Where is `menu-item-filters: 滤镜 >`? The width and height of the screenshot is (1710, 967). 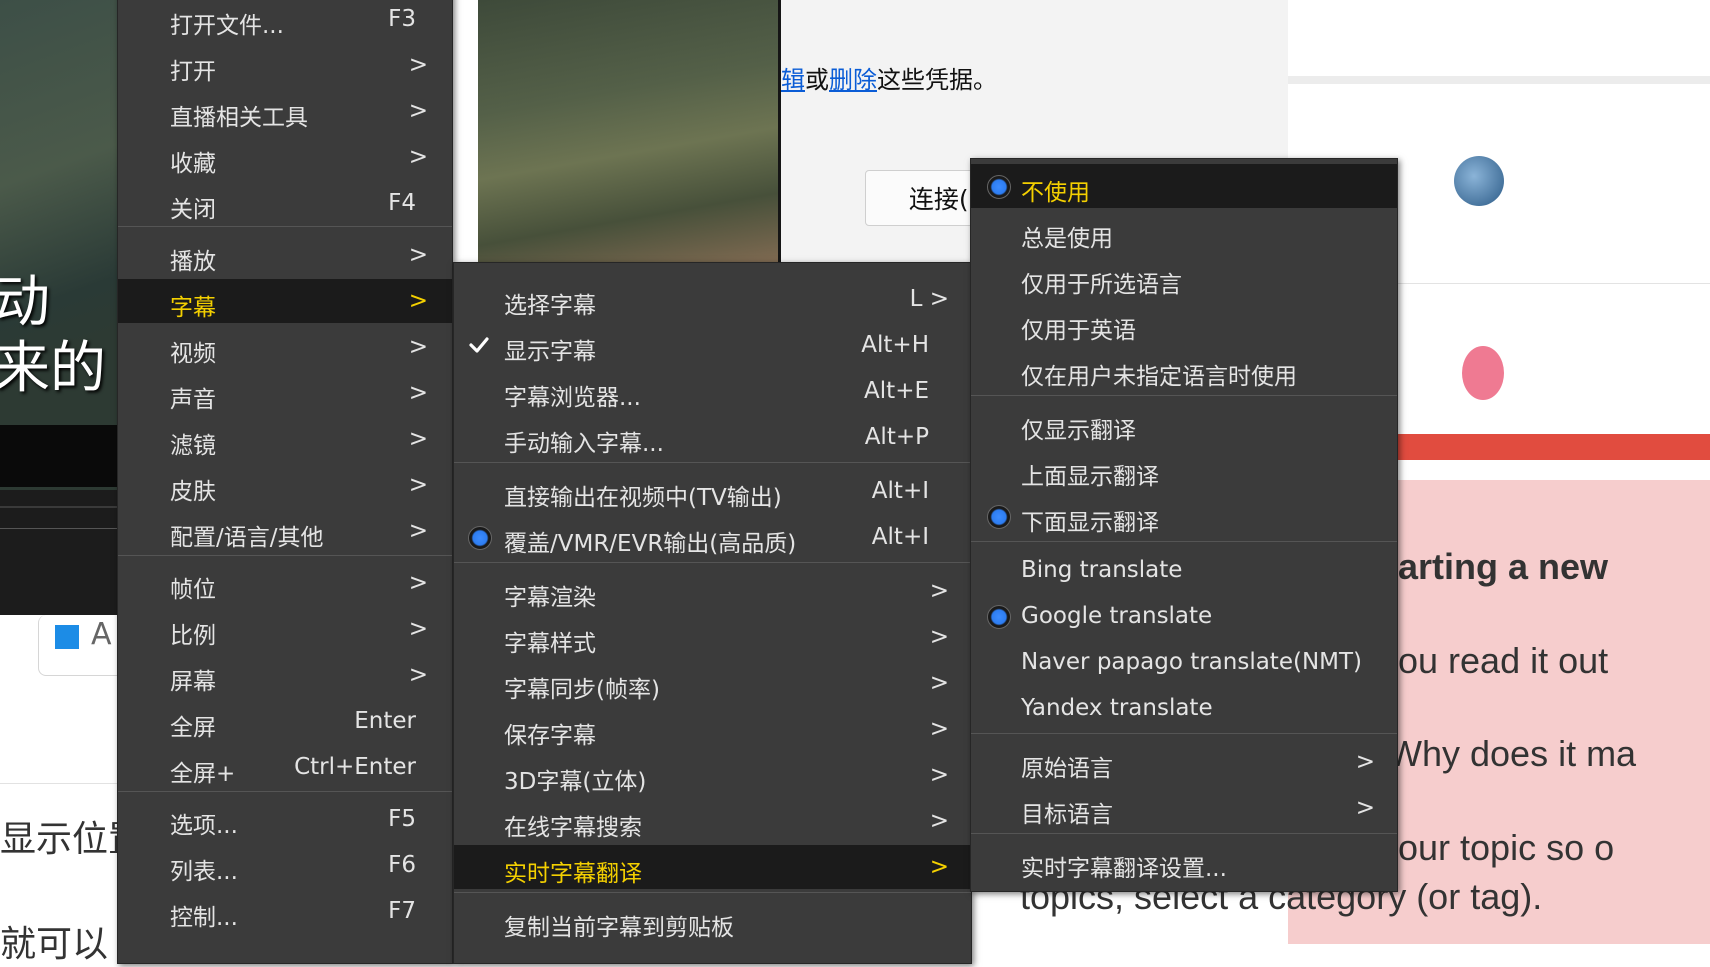 menu-item-filters: 滤镜 > is located at coordinates (285, 439).